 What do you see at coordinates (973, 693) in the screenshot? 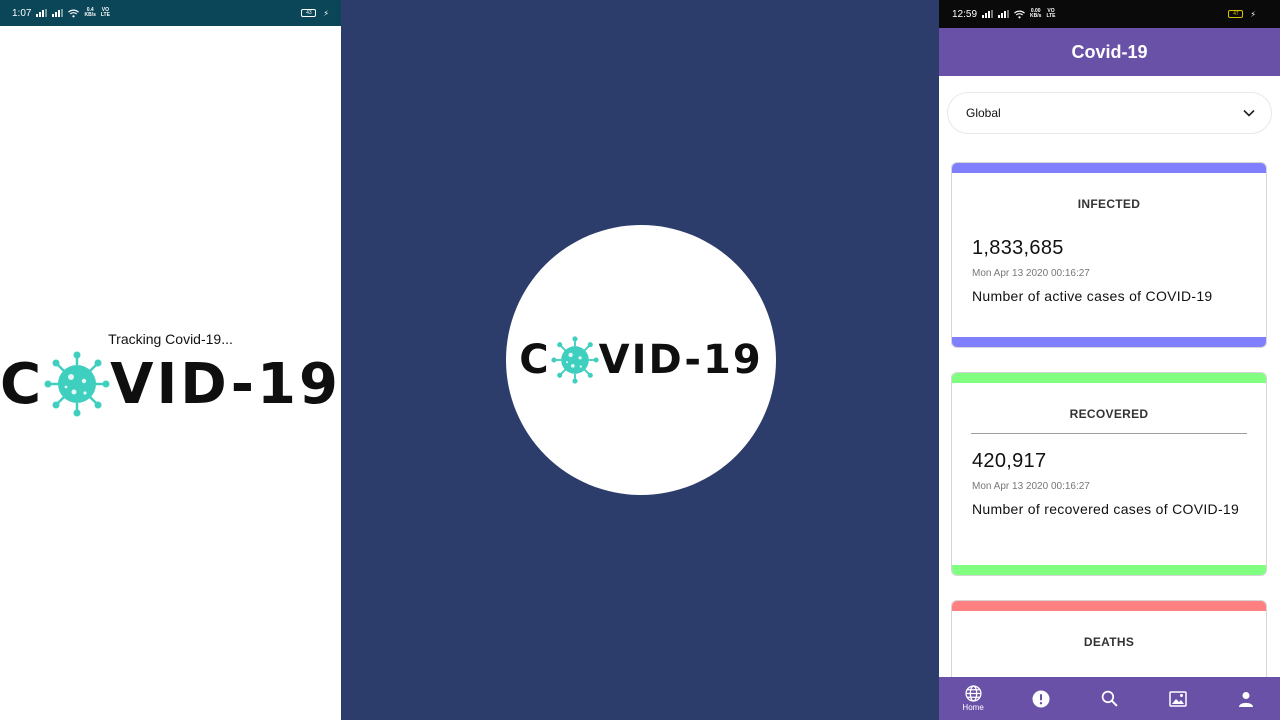
I see `globe-icon` at bounding box center [973, 693].